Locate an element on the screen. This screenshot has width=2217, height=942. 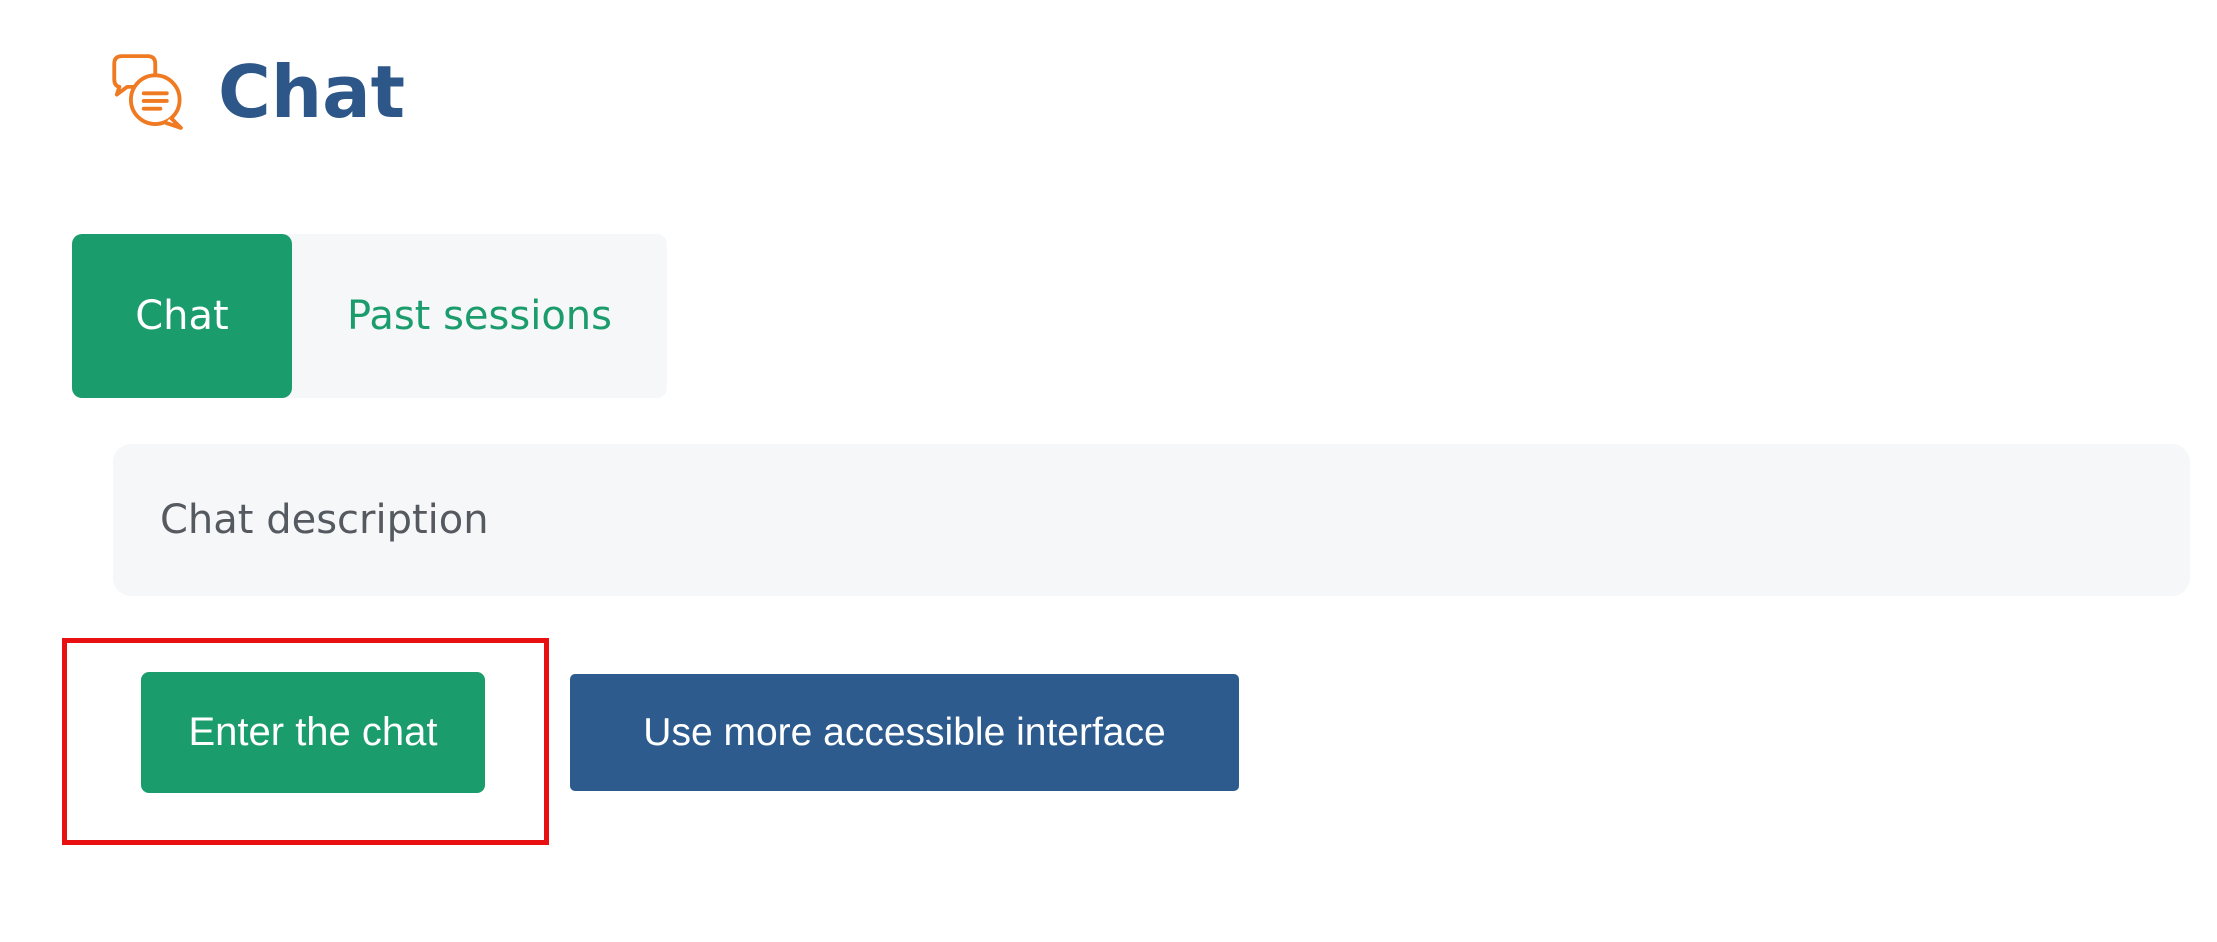
enter-chat-button: Enter the chat is located at coordinates (313, 732).